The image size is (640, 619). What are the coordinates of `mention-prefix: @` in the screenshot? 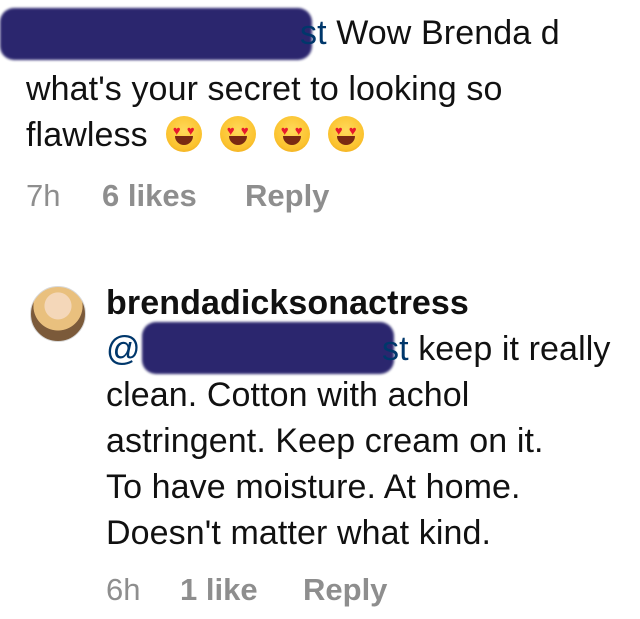 It's located at (123, 349).